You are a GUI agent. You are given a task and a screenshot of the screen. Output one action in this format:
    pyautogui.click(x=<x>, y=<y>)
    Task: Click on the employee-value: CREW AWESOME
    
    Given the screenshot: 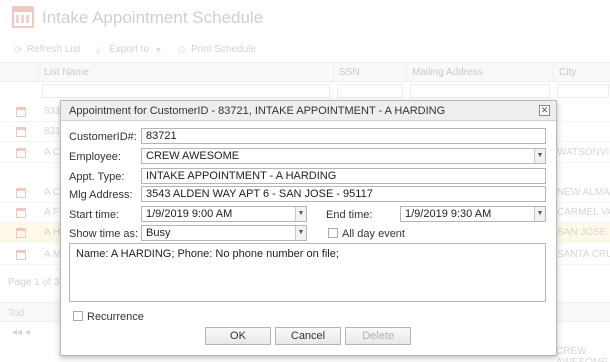 What is the action you would take?
    pyautogui.click(x=193, y=156)
    